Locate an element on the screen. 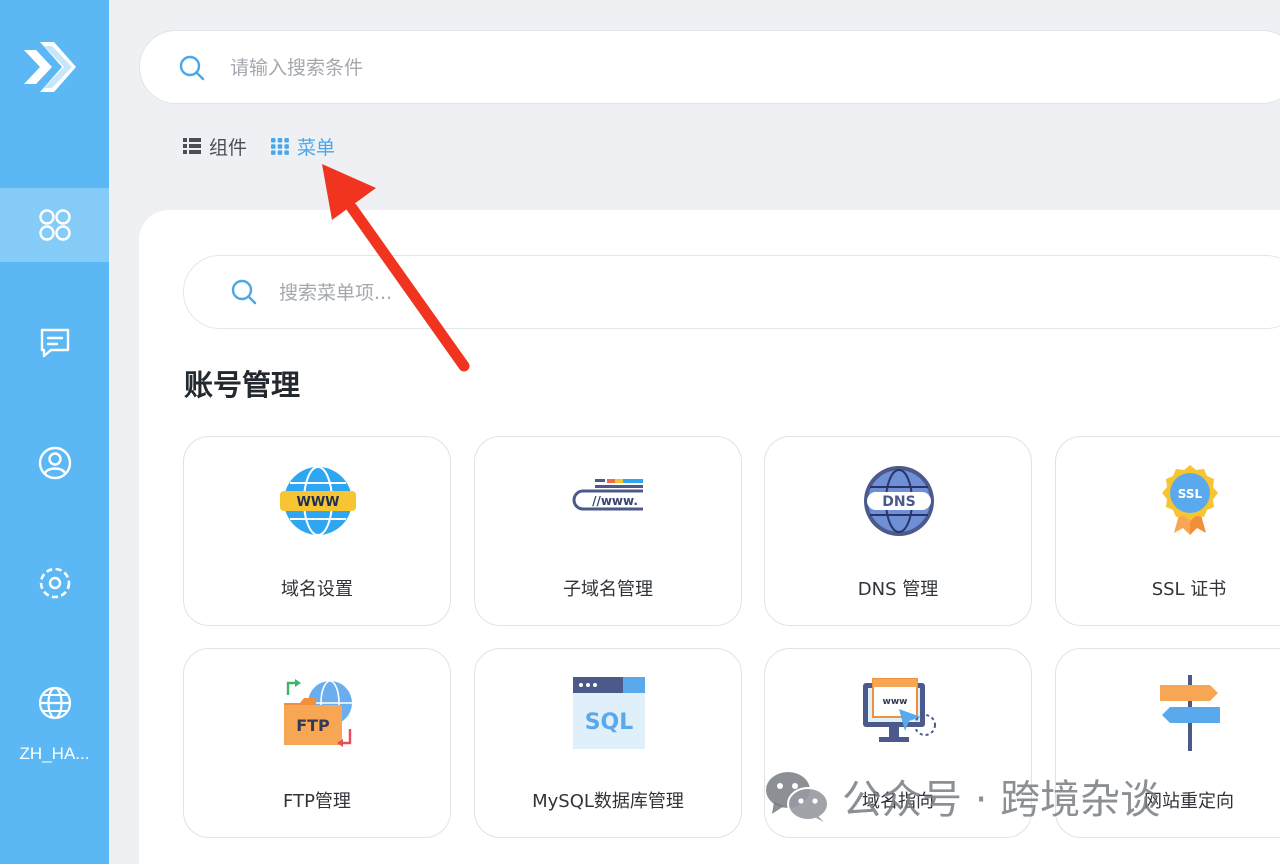  svg-text: SSL is located at coordinates (1190, 494).